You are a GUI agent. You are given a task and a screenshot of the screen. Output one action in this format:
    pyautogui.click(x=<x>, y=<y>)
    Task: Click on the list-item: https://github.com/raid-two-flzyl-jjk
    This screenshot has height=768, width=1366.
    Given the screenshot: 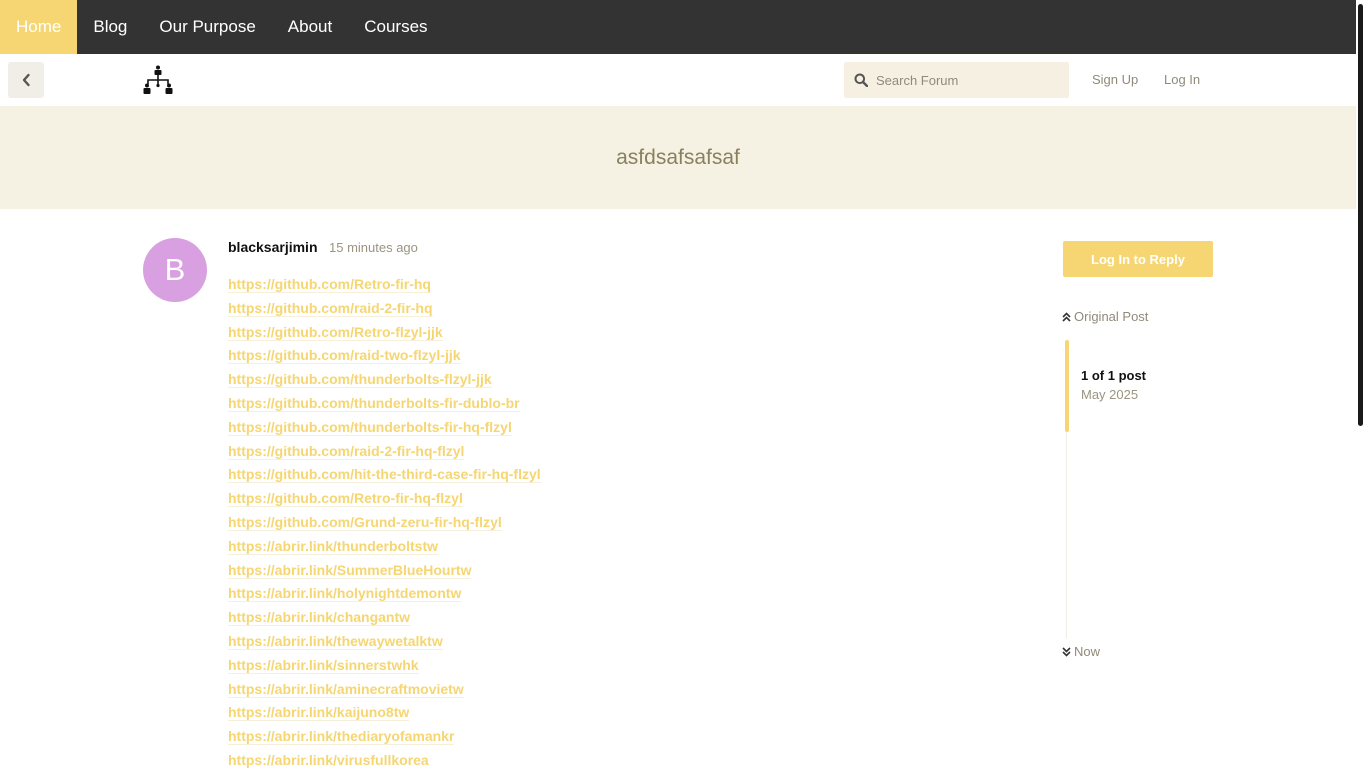 What is the action you would take?
    pyautogui.click(x=384, y=357)
    